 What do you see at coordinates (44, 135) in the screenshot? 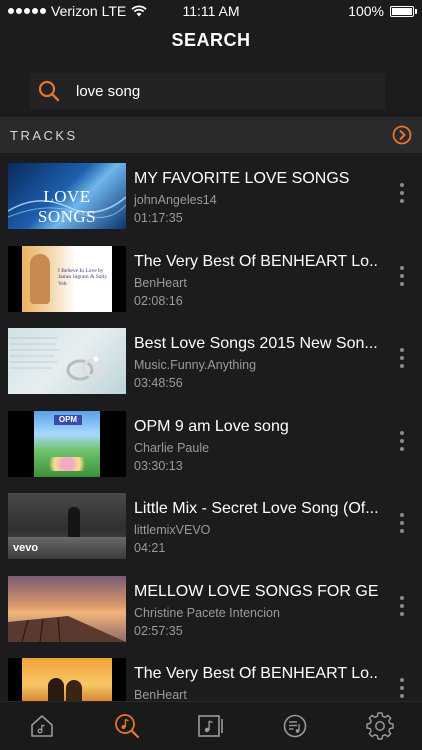
I see `section-label: TRACKS` at bounding box center [44, 135].